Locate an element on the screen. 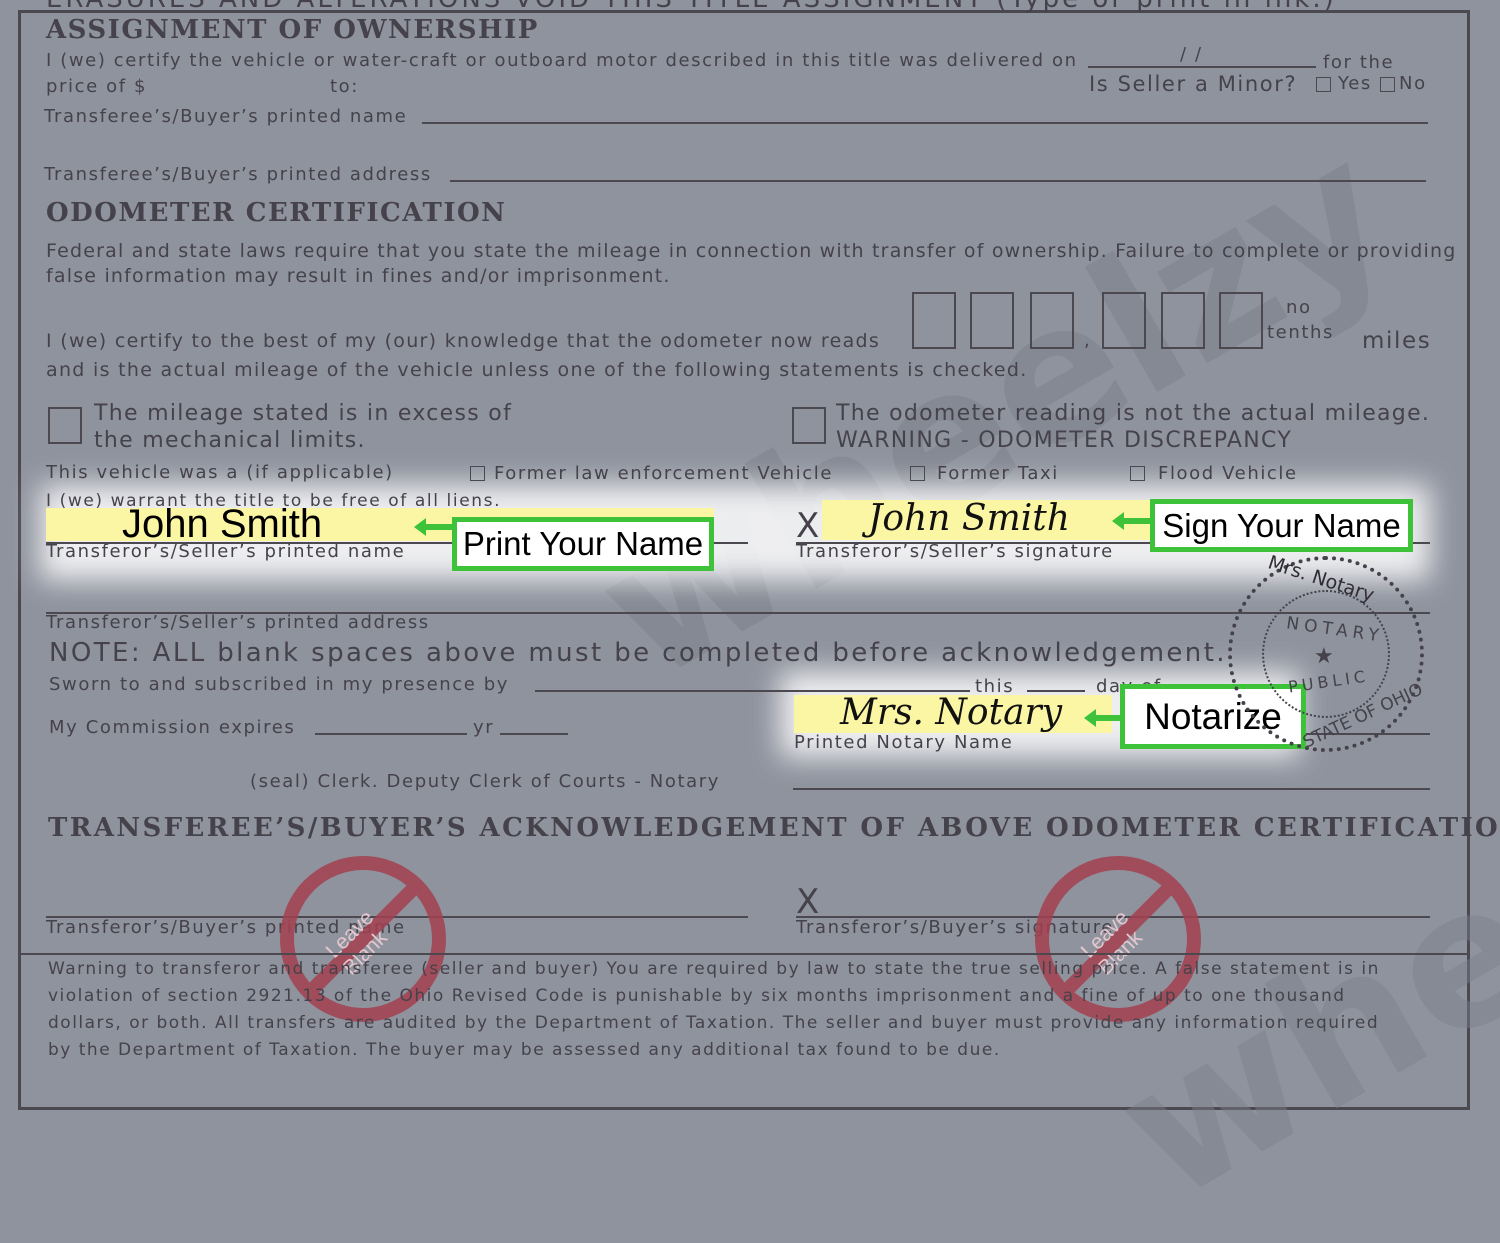 This screenshot has height=1243, width=1500. flood-label: Flood Vehicle is located at coordinates (1228, 473).